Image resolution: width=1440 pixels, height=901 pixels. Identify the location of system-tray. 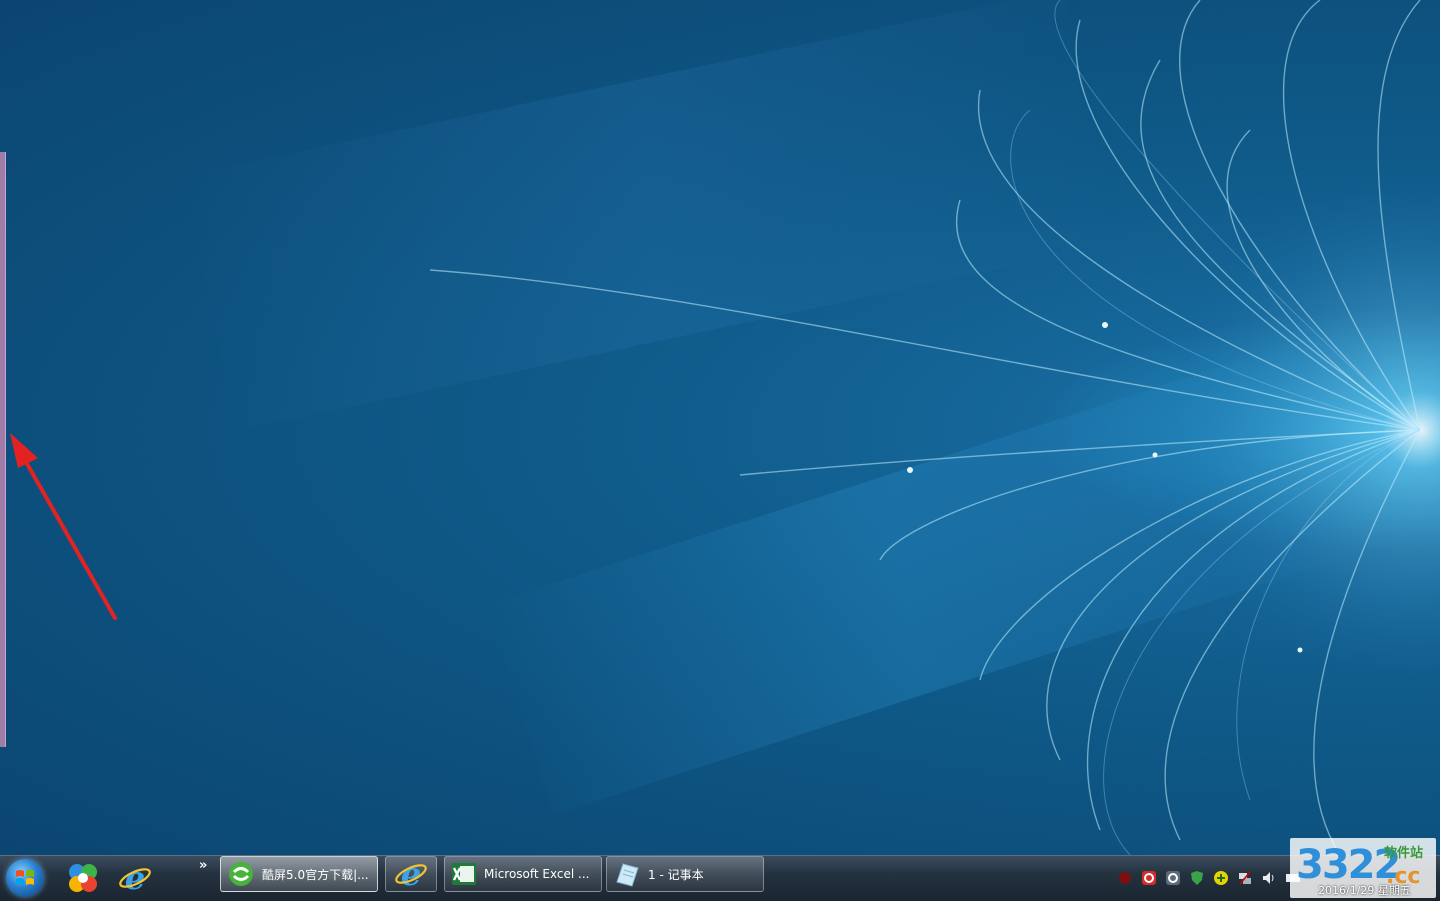
(1209, 878).